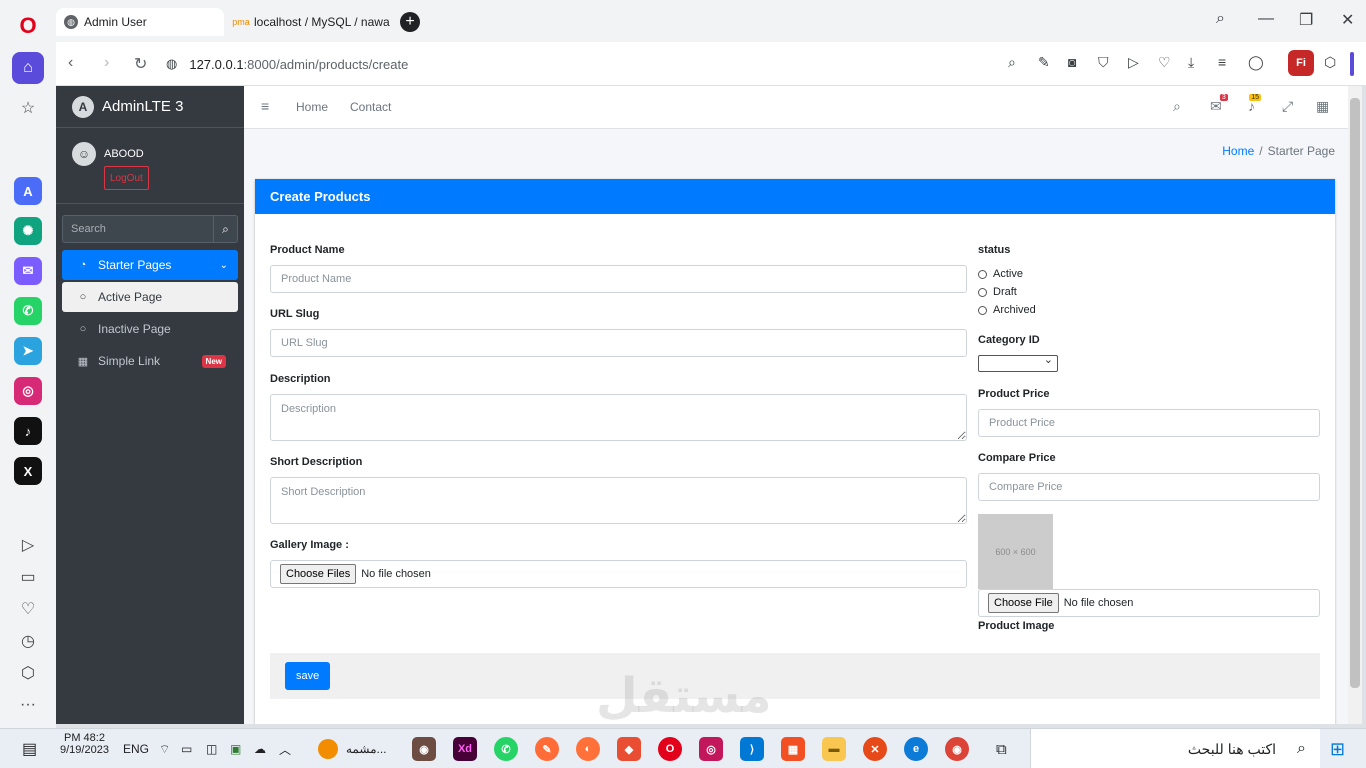 The image size is (1366, 768). Describe the element at coordinates (137, 229) in the screenshot. I see `sidebar-search-input` at that location.